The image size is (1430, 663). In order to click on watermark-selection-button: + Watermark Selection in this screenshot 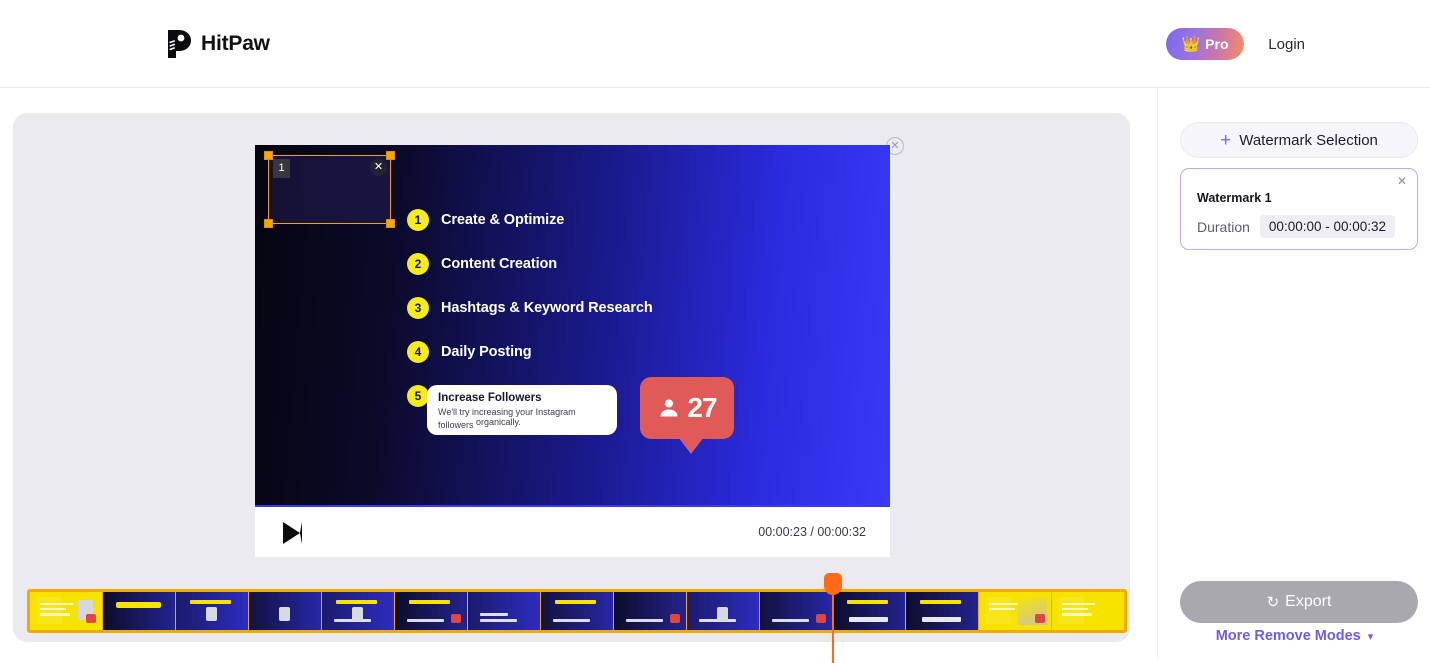, I will do `click(1299, 140)`.